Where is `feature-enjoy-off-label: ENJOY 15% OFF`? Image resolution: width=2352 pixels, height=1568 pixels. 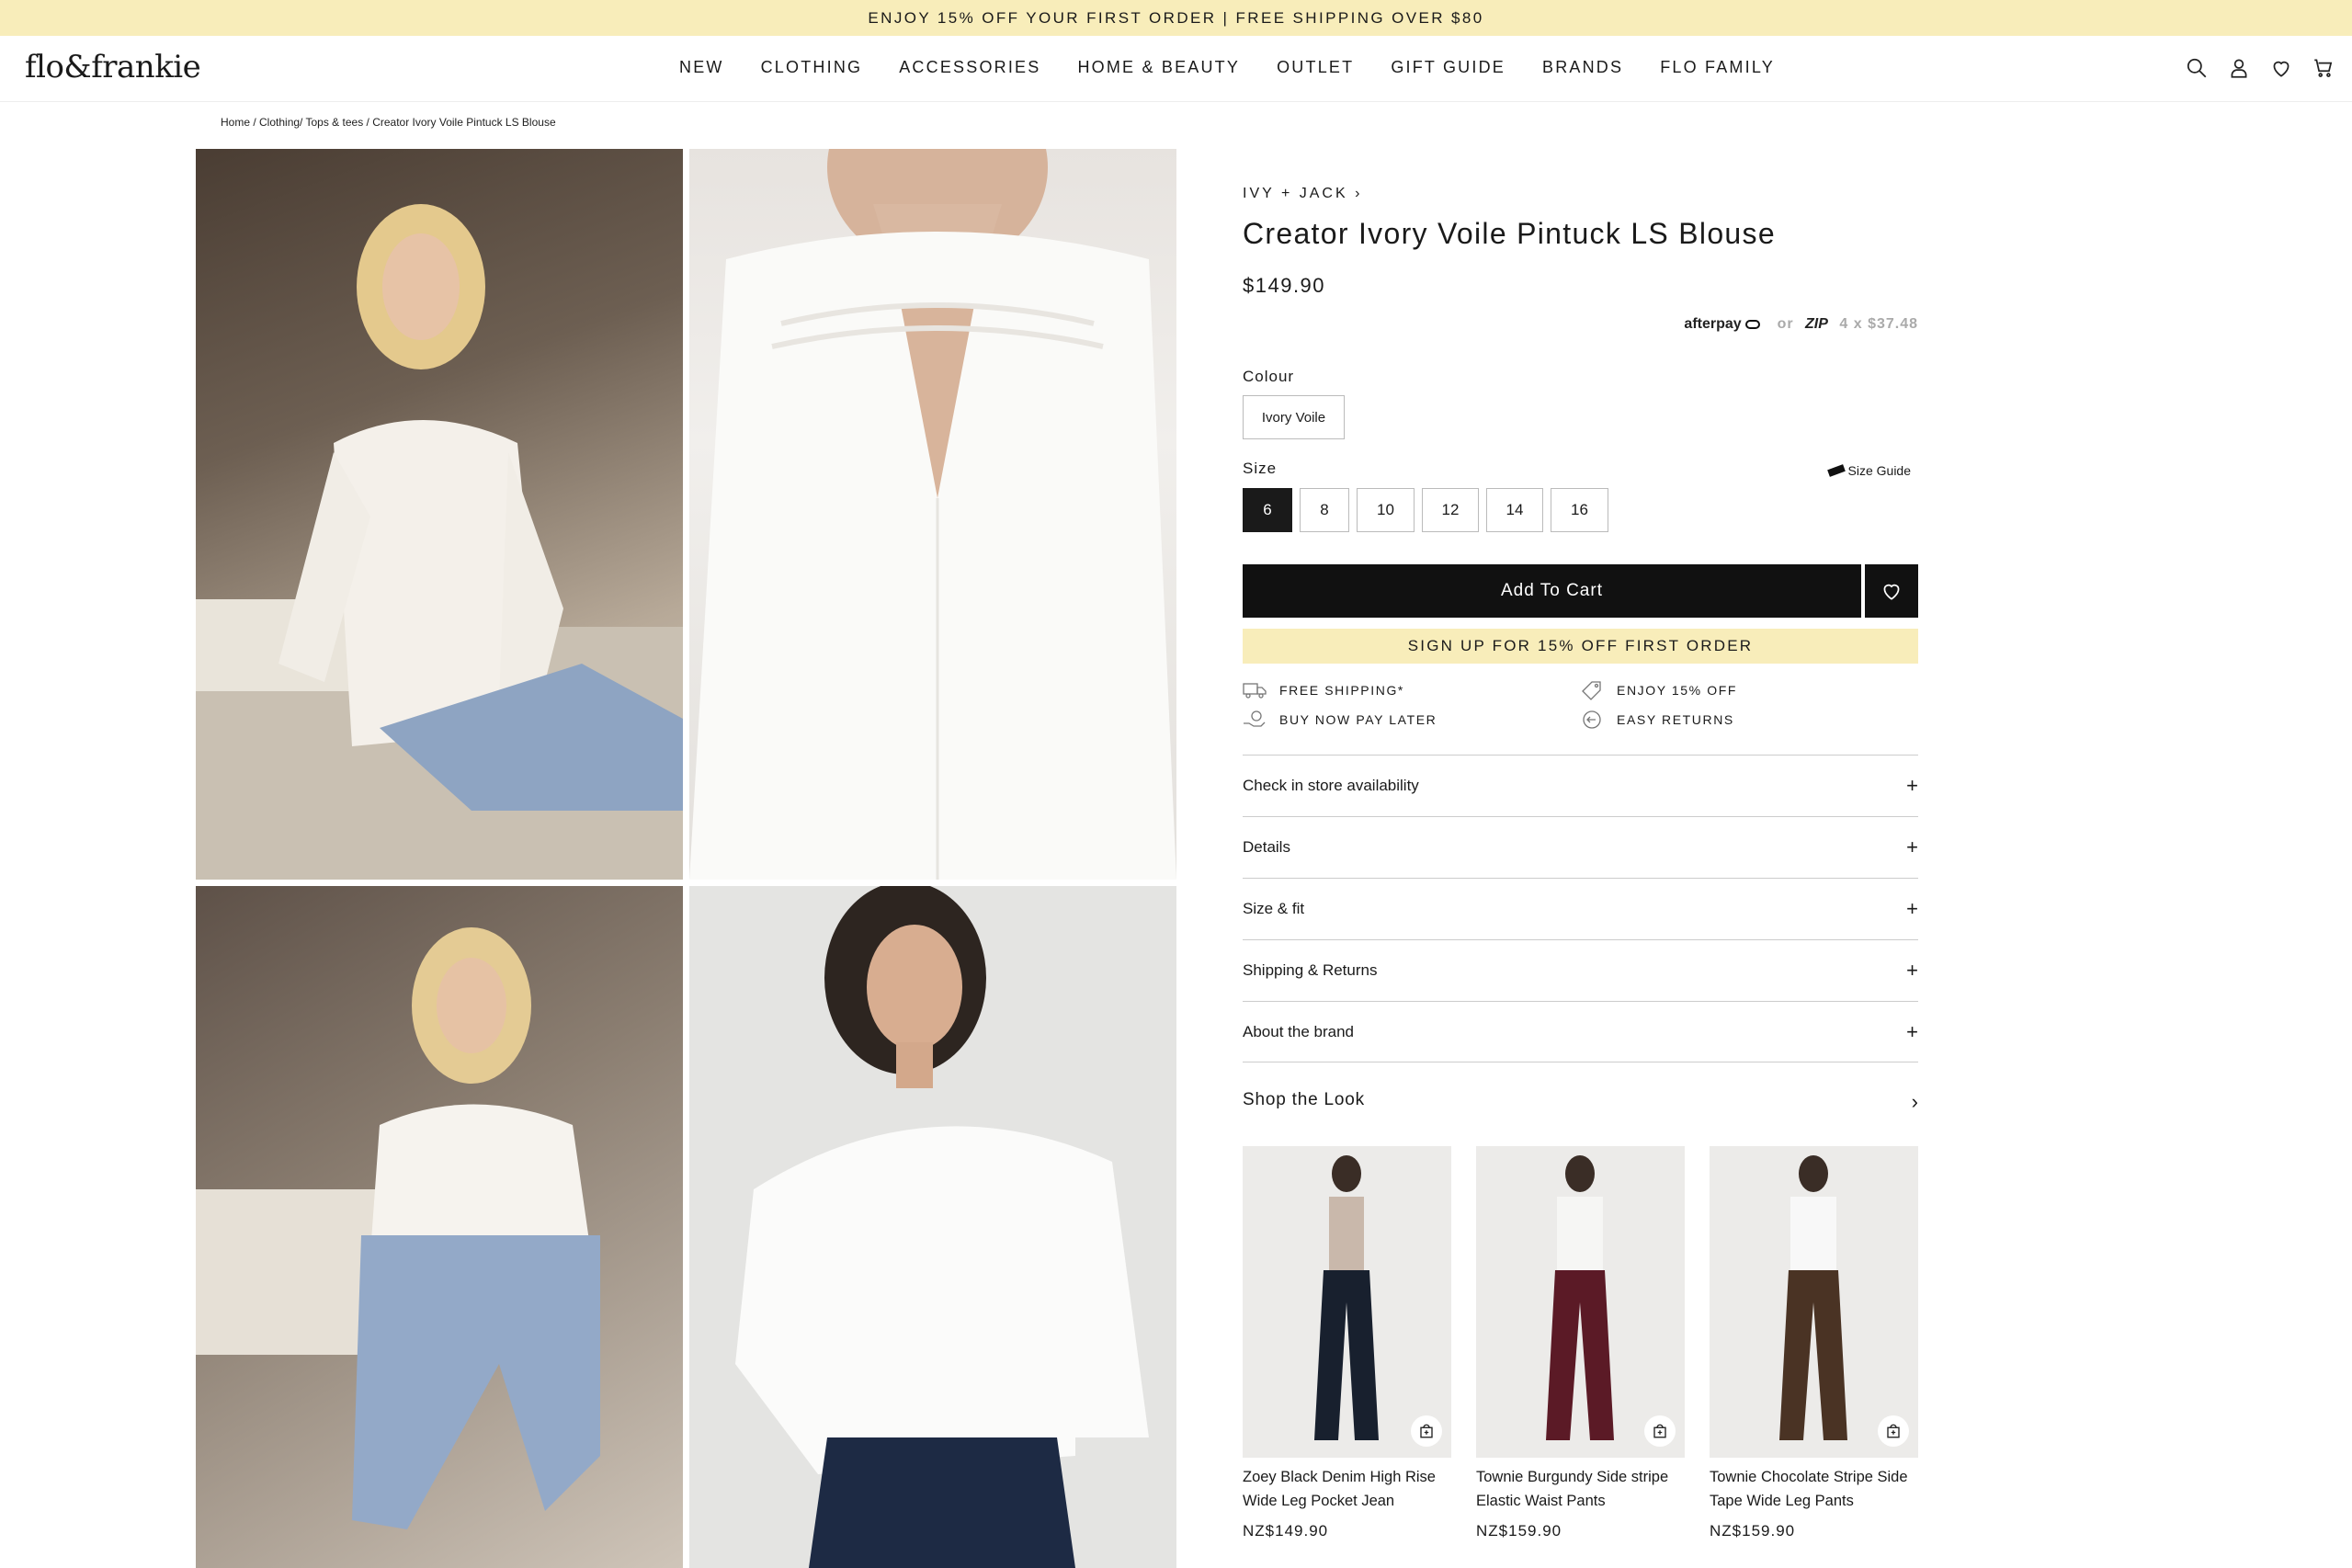 feature-enjoy-off-label: ENJOY 15% OFF is located at coordinates (1677, 690).